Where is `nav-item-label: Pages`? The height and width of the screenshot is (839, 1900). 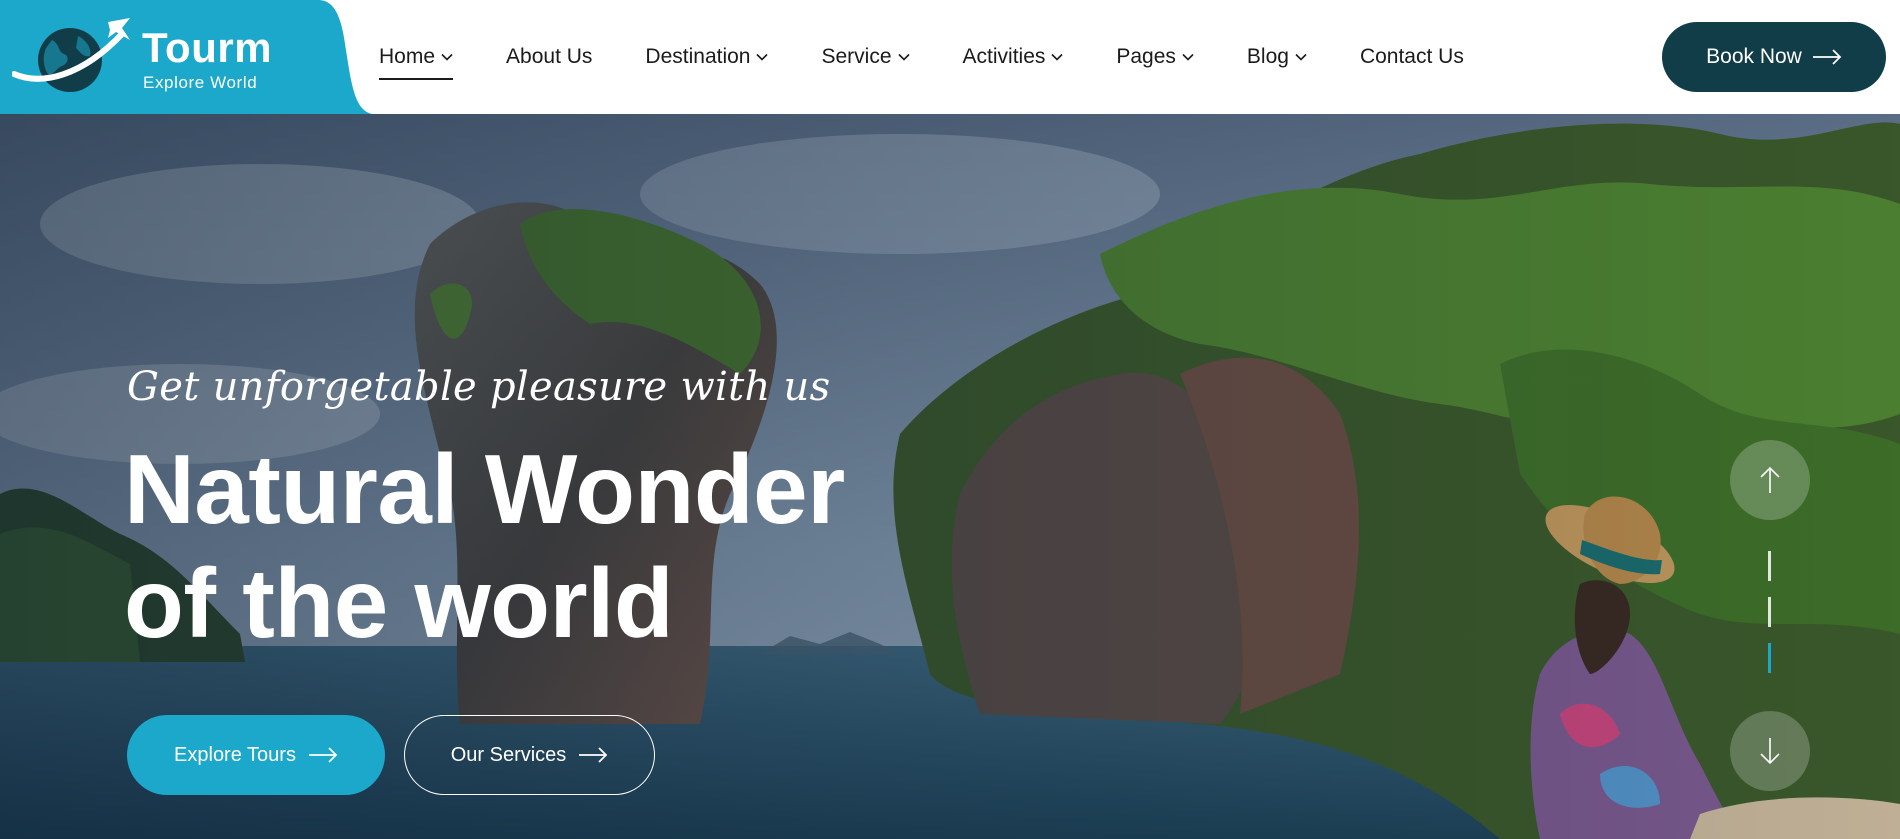 nav-item-label: Pages is located at coordinates (1146, 56).